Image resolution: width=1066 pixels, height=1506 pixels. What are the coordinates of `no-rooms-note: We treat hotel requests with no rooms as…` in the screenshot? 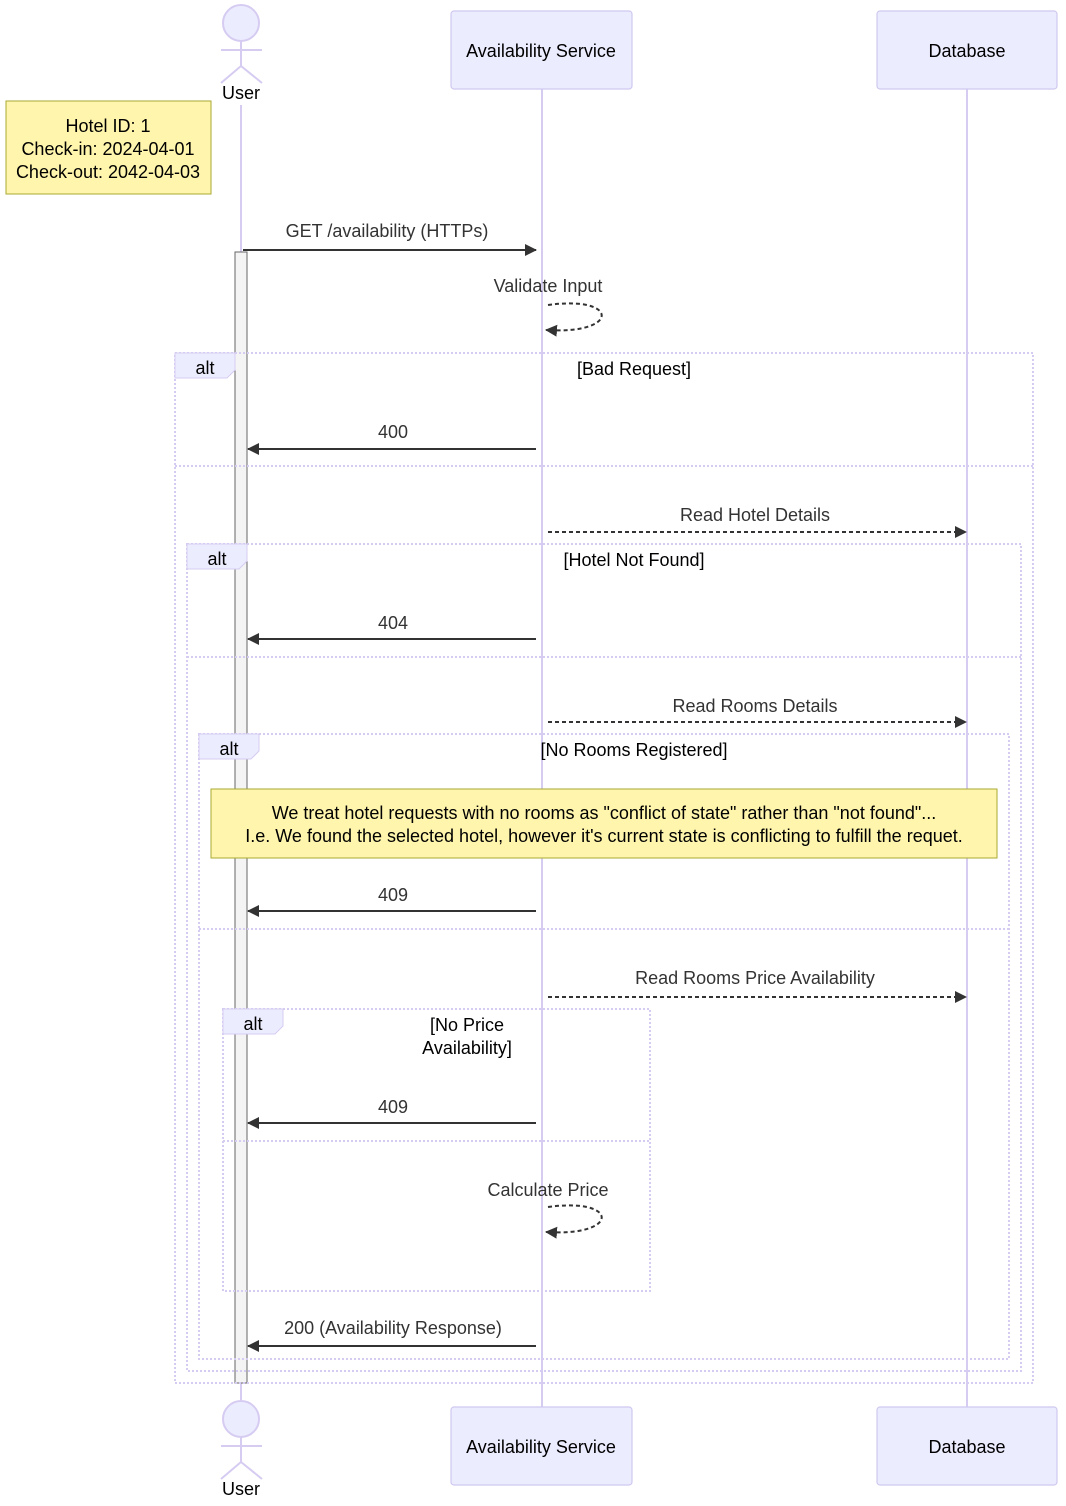 It's located at (604, 823).